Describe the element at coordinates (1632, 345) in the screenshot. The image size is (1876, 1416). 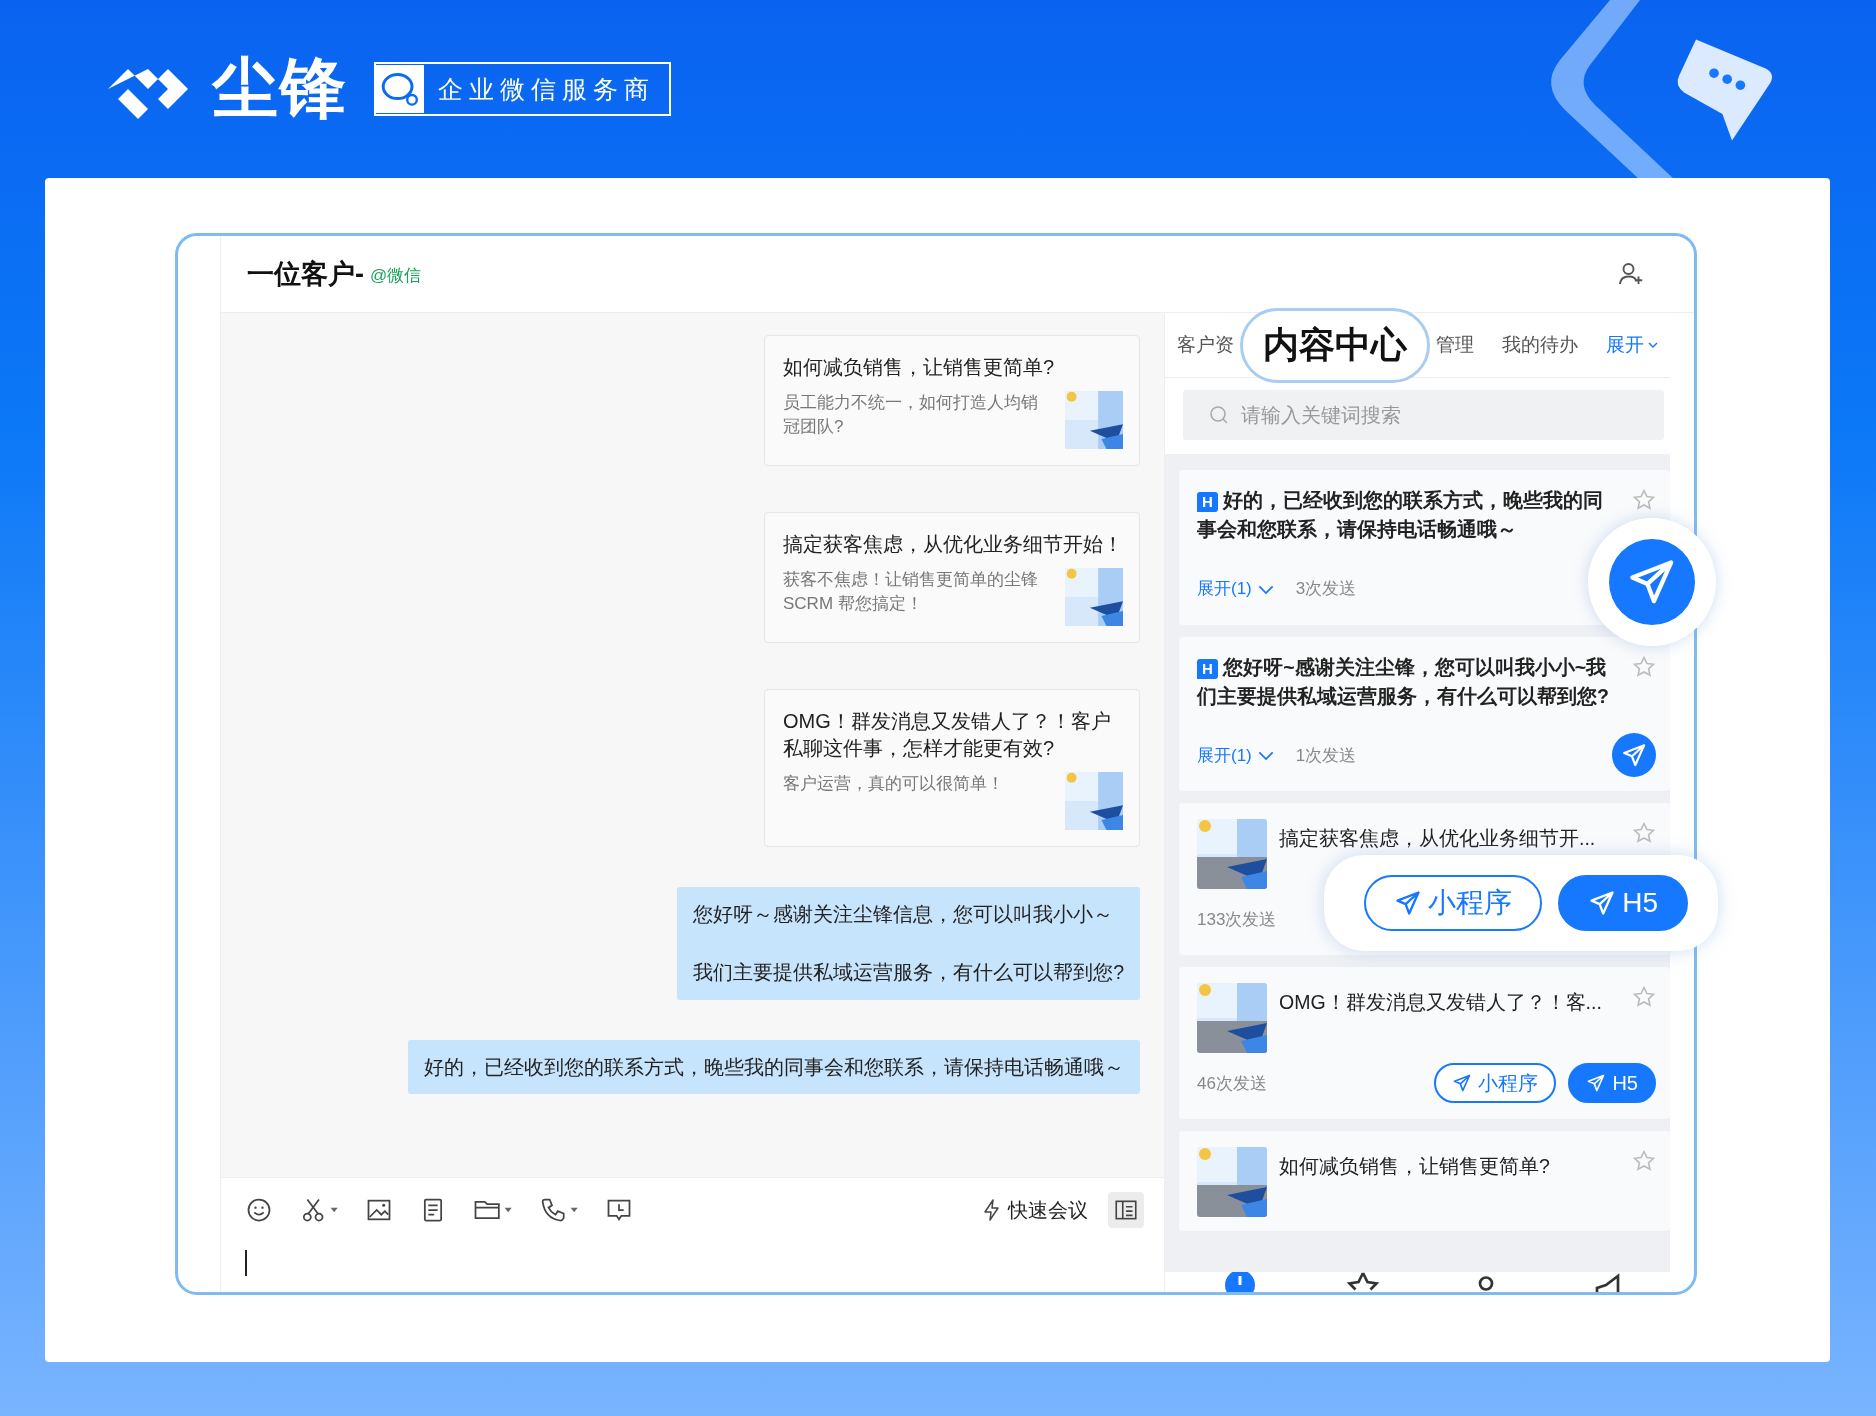
I see `expand-link: 展开` at that location.